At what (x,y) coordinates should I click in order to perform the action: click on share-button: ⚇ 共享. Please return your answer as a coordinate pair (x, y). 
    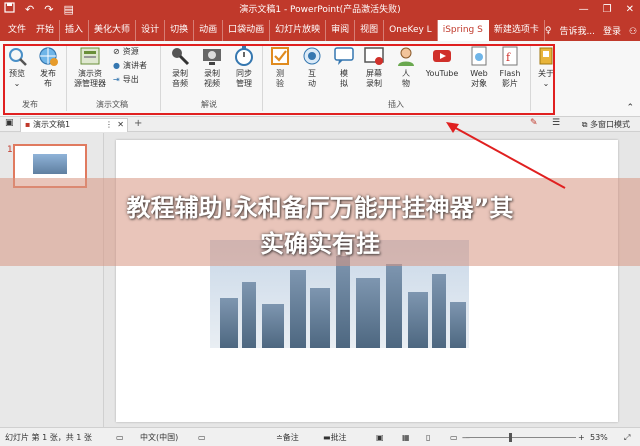
    Looking at the image, I should click on (634, 30).